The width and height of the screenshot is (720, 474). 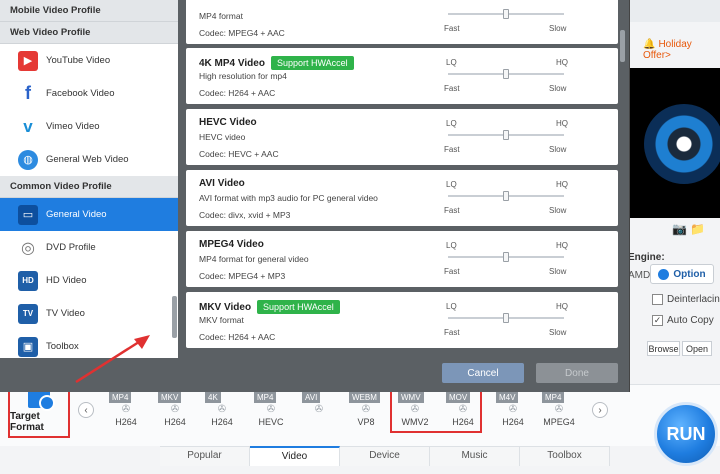 What do you see at coordinates (681, 50) in the screenshot?
I see `holiday-offer-link: 🔔 Holiday Offer>` at bounding box center [681, 50].